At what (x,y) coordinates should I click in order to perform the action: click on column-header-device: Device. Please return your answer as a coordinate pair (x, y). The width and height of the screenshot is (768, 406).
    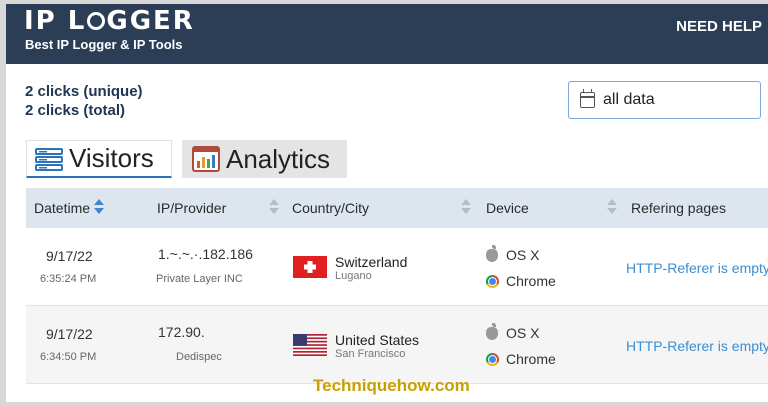
    Looking at the image, I should click on (507, 208).